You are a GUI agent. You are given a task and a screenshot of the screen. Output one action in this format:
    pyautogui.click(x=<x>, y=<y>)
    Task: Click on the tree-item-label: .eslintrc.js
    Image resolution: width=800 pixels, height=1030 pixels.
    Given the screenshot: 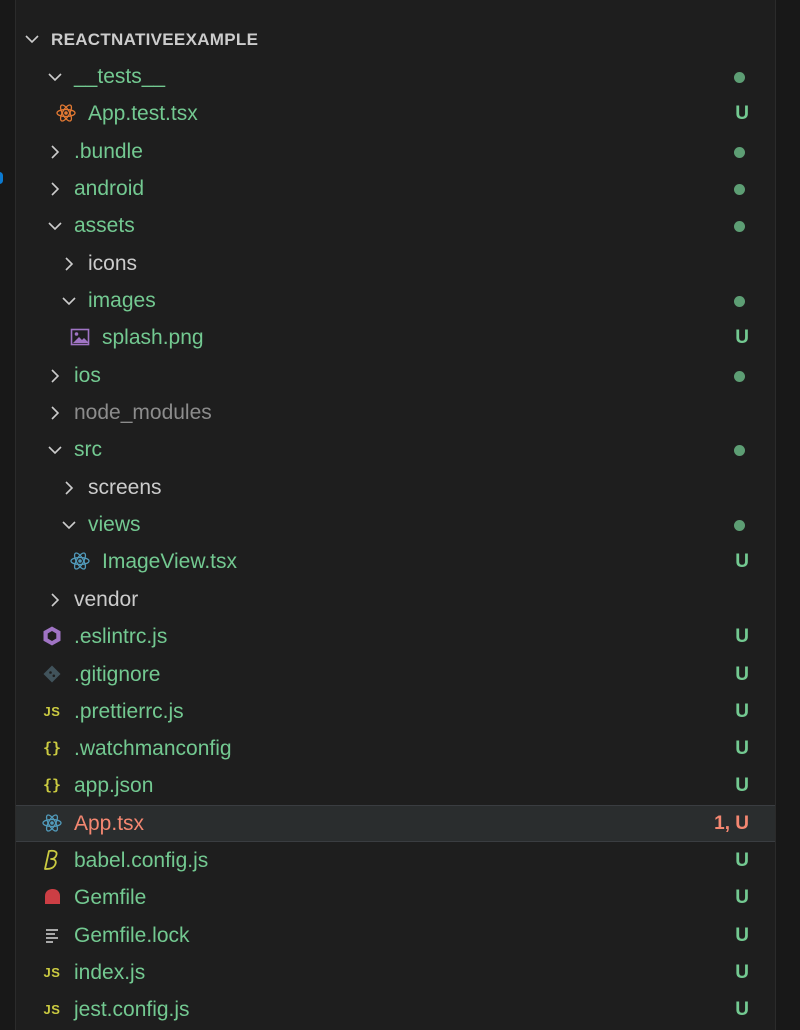 What is the action you would take?
    pyautogui.click(x=121, y=636)
    